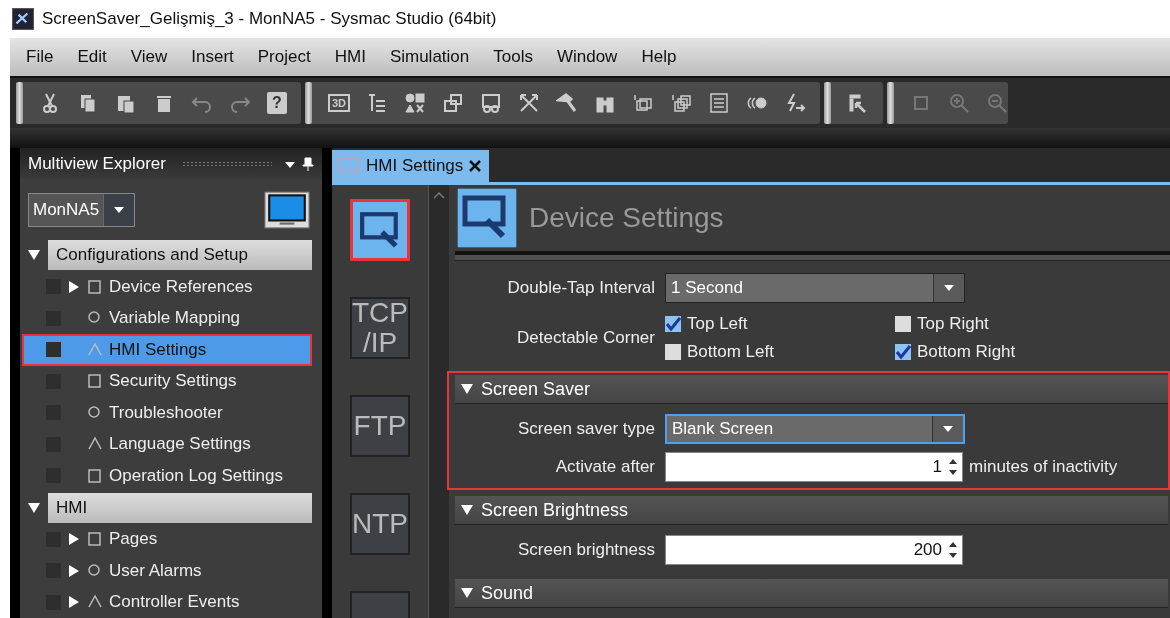  What do you see at coordinates (780, 324) in the screenshot?
I see `checkbox: Top Left` at bounding box center [780, 324].